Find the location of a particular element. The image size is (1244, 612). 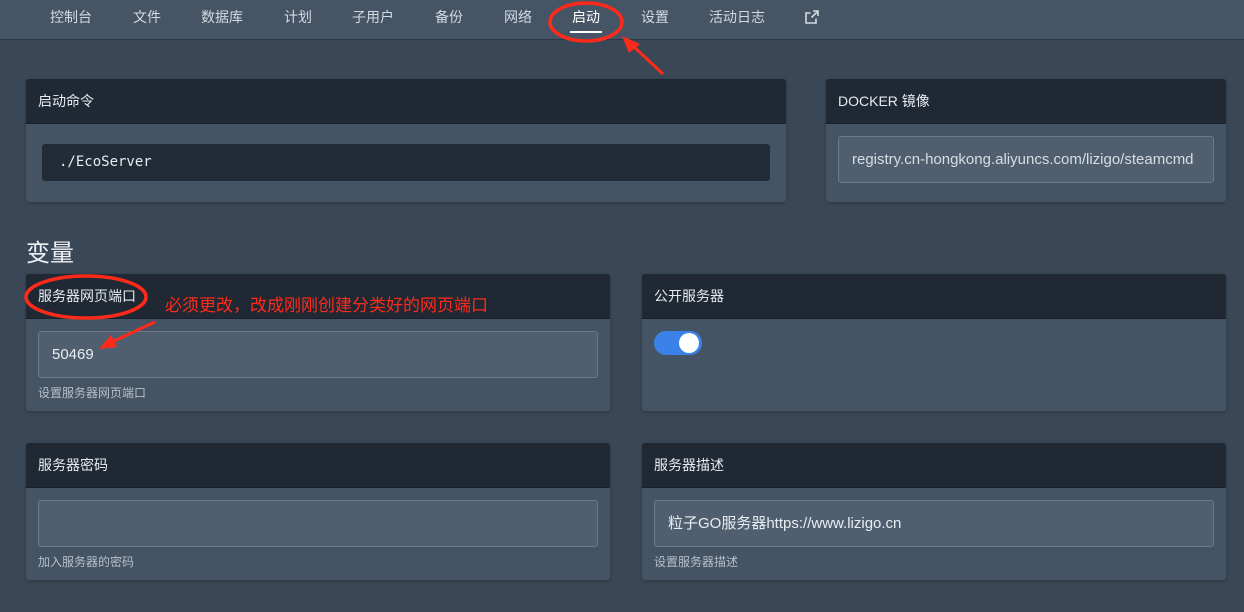

top-nav: 控制台 文件 数据库 计划 子用户 备份 网络 启动 设置 活动日志 is located at coordinates (622, 20).